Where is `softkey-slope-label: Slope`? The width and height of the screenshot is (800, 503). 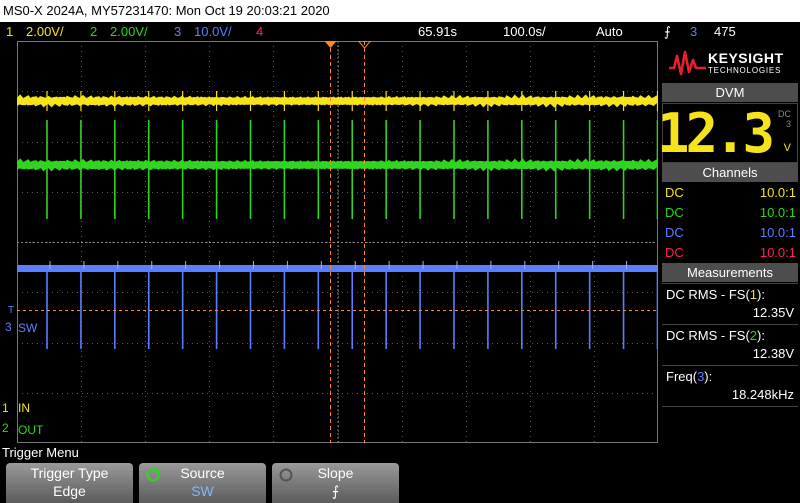 softkey-slope-label: Slope is located at coordinates (335, 473).